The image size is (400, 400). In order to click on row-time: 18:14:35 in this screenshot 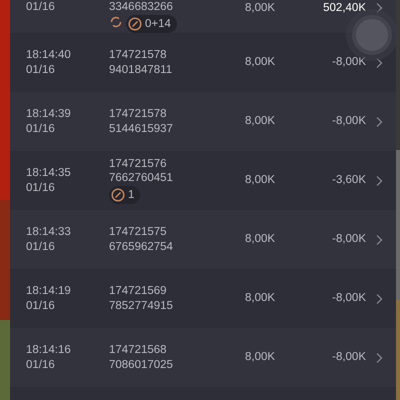, I will do `click(49, 173)`.